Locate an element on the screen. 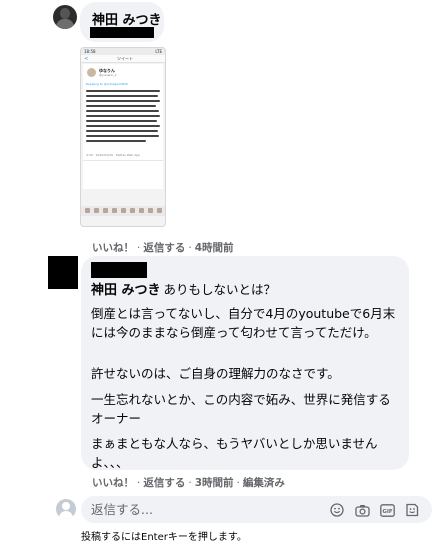 This screenshot has width=448, height=546. svg-text: GIF is located at coordinates (387, 512).